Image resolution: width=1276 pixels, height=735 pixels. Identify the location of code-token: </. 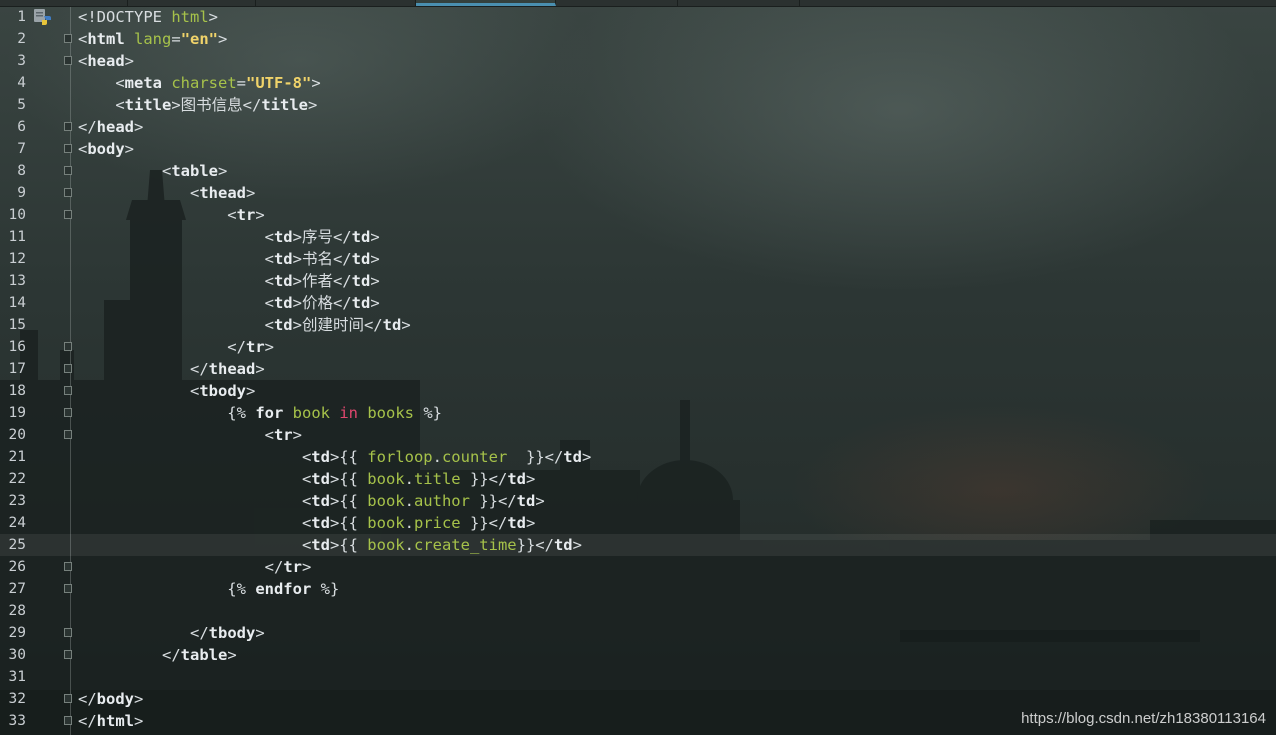
(143, 633).